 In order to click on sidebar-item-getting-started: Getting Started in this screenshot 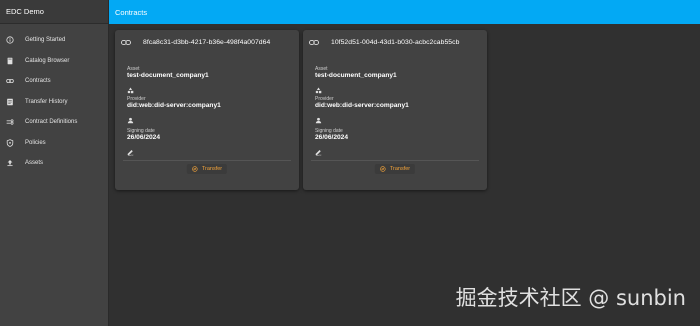, I will do `click(54, 40)`.